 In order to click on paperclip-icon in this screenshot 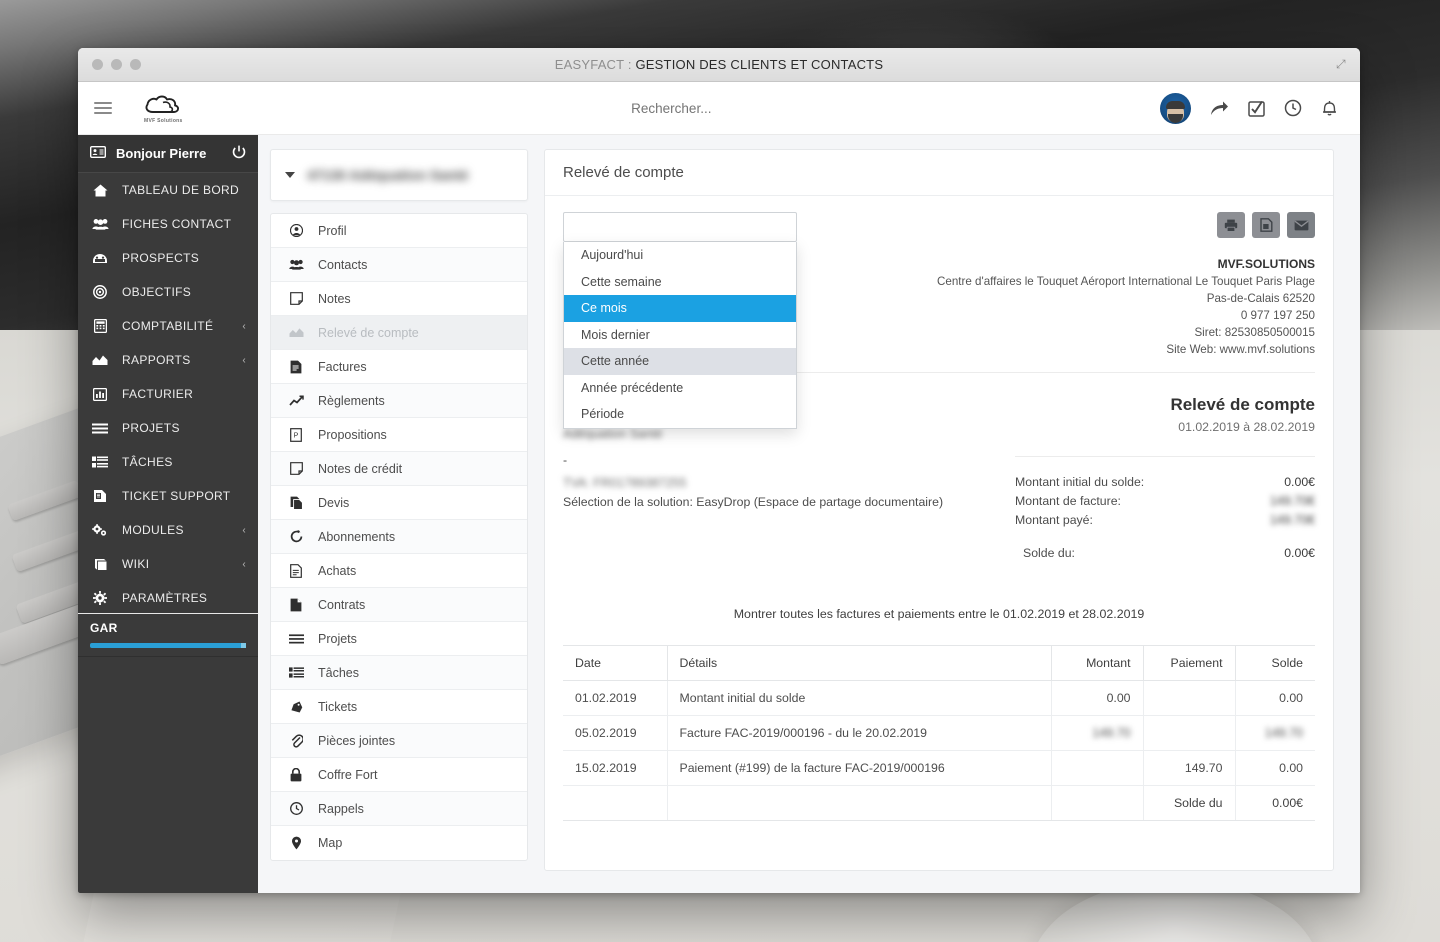, I will do `click(296, 740)`.